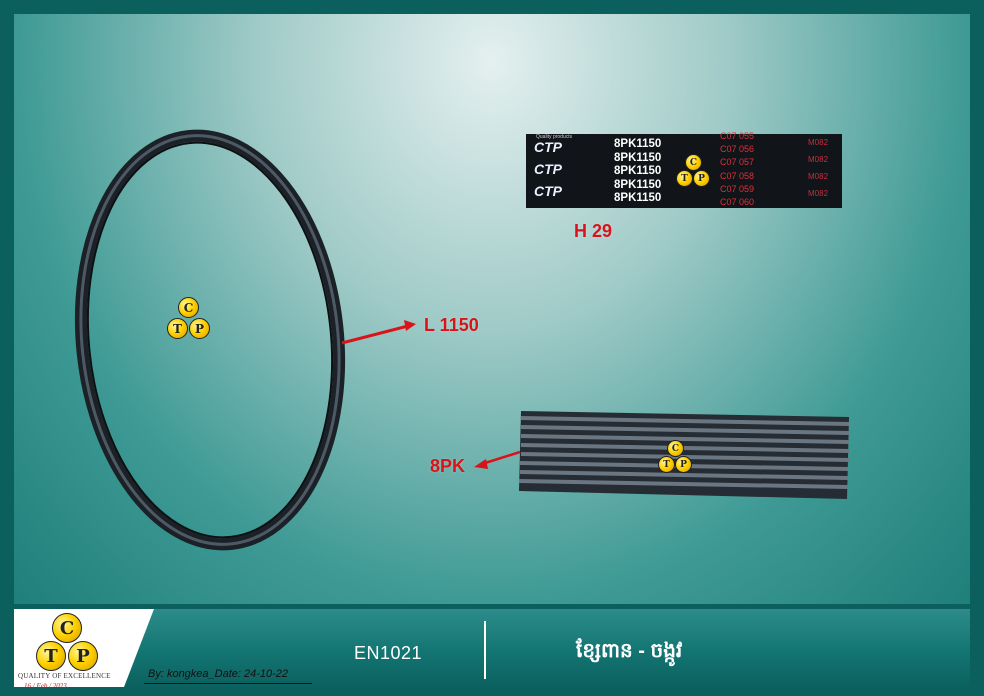 Image resolution: width=984 pixels, height=696 pixels. What do you see at coordinates (64, 676) in the screenshot?
I see `quality-slogan: QUALITY OF EXCELLENCE` at bounding box center [64, 676].